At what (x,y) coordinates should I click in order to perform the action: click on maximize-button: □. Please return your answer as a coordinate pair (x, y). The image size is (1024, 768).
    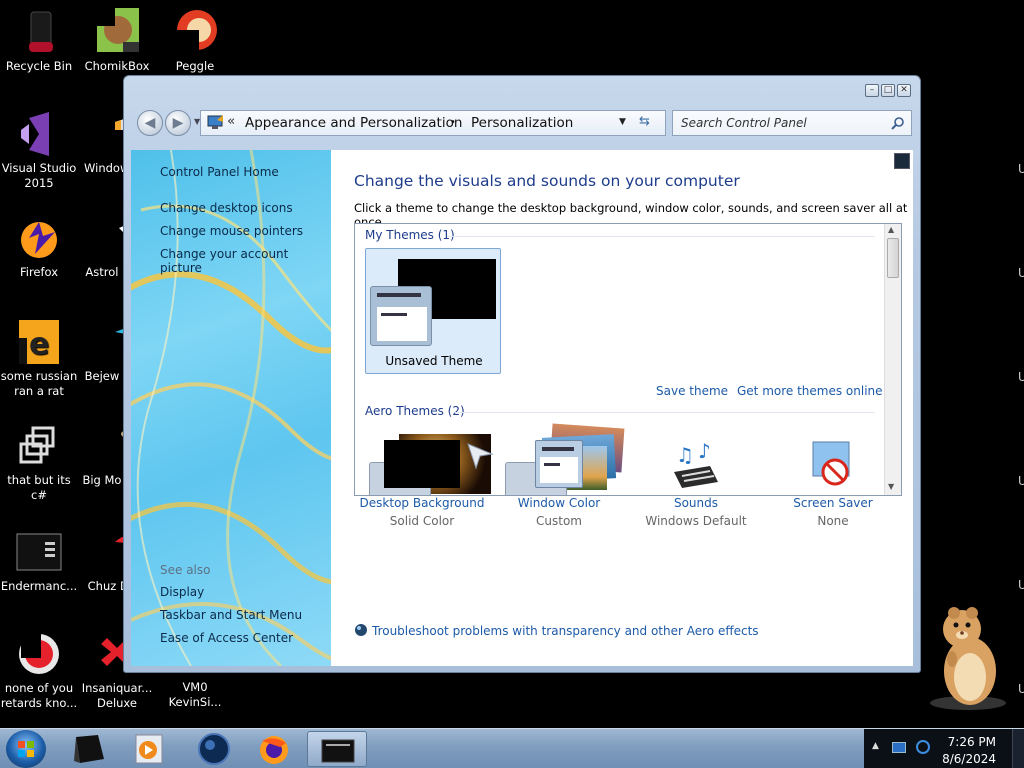
    Looking at the image, I should click on (888, 90).